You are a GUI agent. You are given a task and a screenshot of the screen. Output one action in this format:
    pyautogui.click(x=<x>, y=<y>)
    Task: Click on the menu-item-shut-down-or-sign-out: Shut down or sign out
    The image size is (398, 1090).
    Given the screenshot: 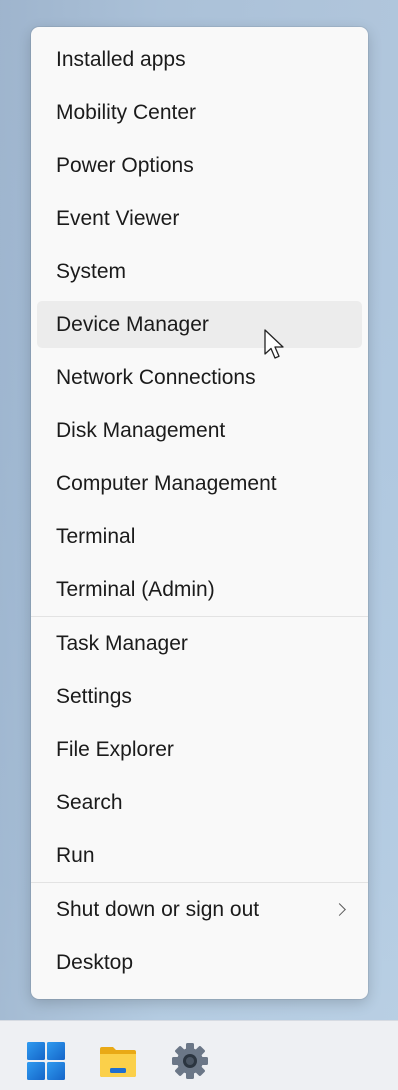 What is the action you would take?
    pyautogui.click(x=199, y=909)
    